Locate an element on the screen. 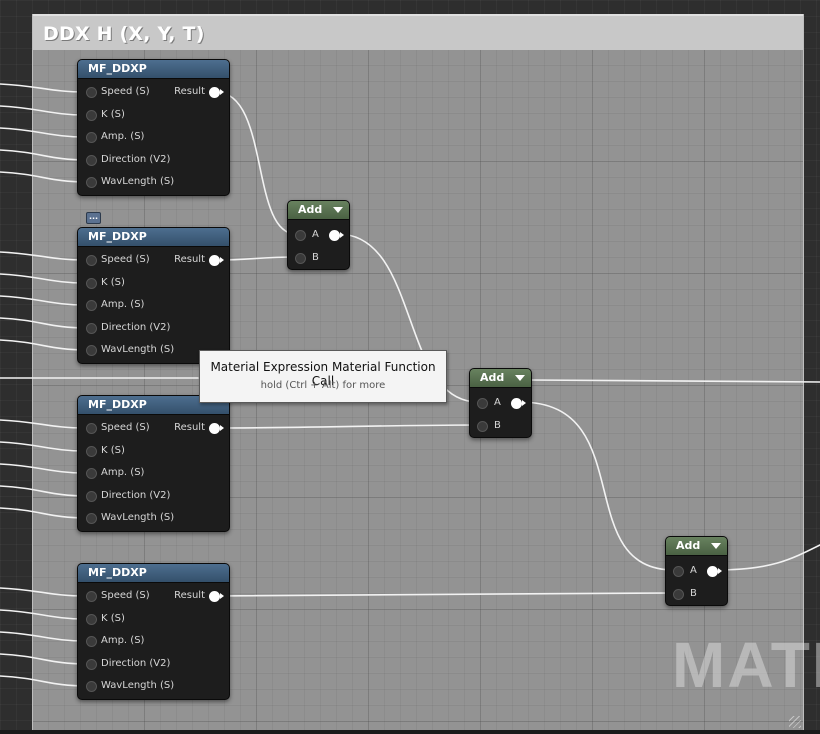  comment-header: DDX H (X, Y, T) is located at coordinates (418, 32).